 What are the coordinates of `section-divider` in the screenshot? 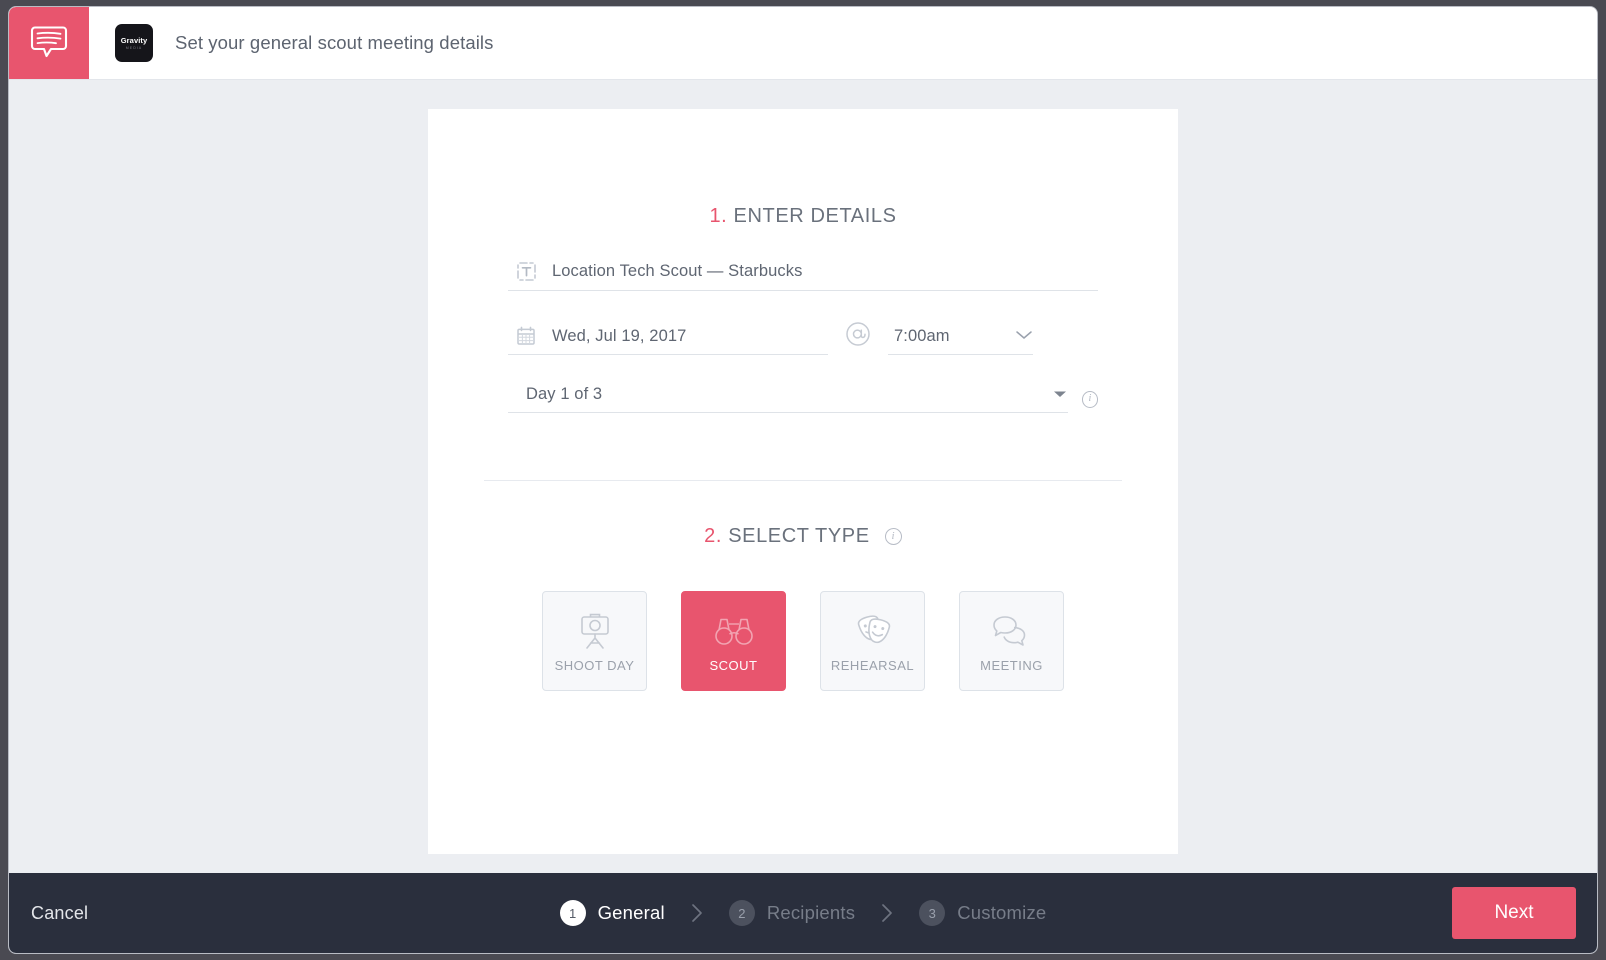 It's located at (803, 480).